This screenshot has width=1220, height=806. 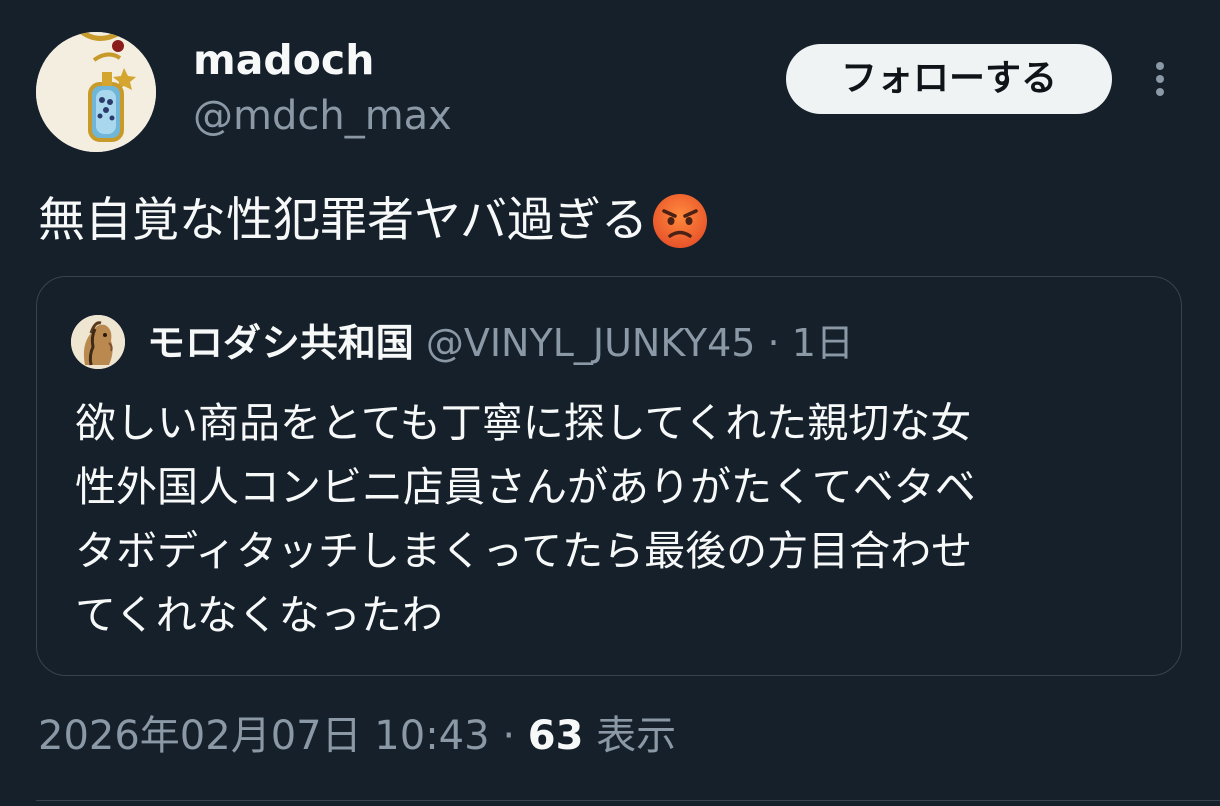 I want to click on quote-text-line: てくれなくなったわ, so click(x=259, y=615).